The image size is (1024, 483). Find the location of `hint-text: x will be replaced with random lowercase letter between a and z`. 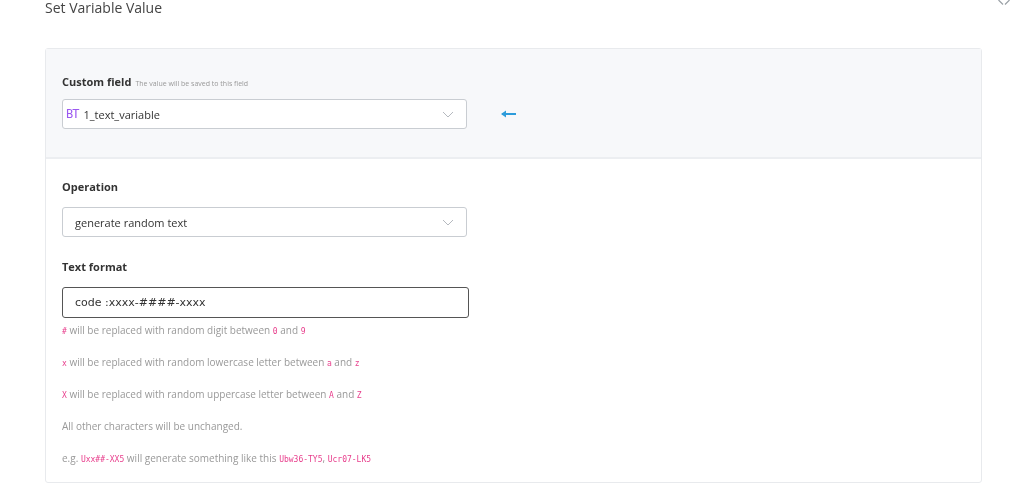

hint-text: x will be replaced with random lowercase letter between a and z is located at coordinates (211, 362).